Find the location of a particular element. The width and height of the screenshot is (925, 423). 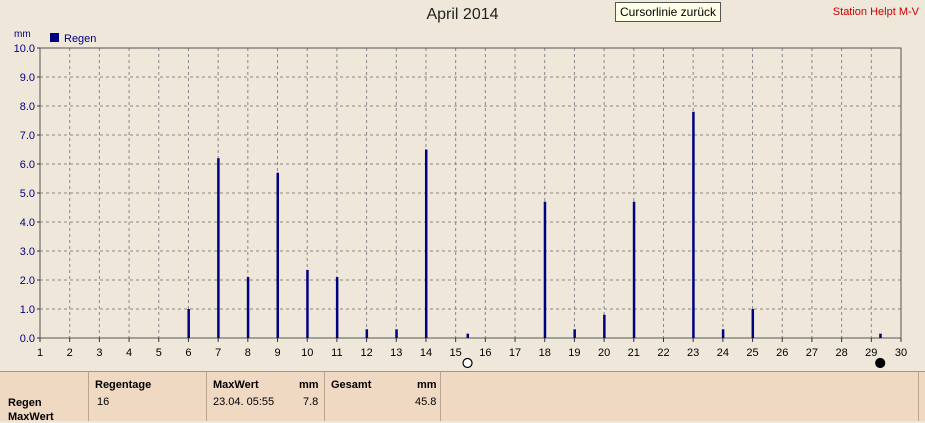

x-tick-label: 27 is located at coordinates (812, 353).